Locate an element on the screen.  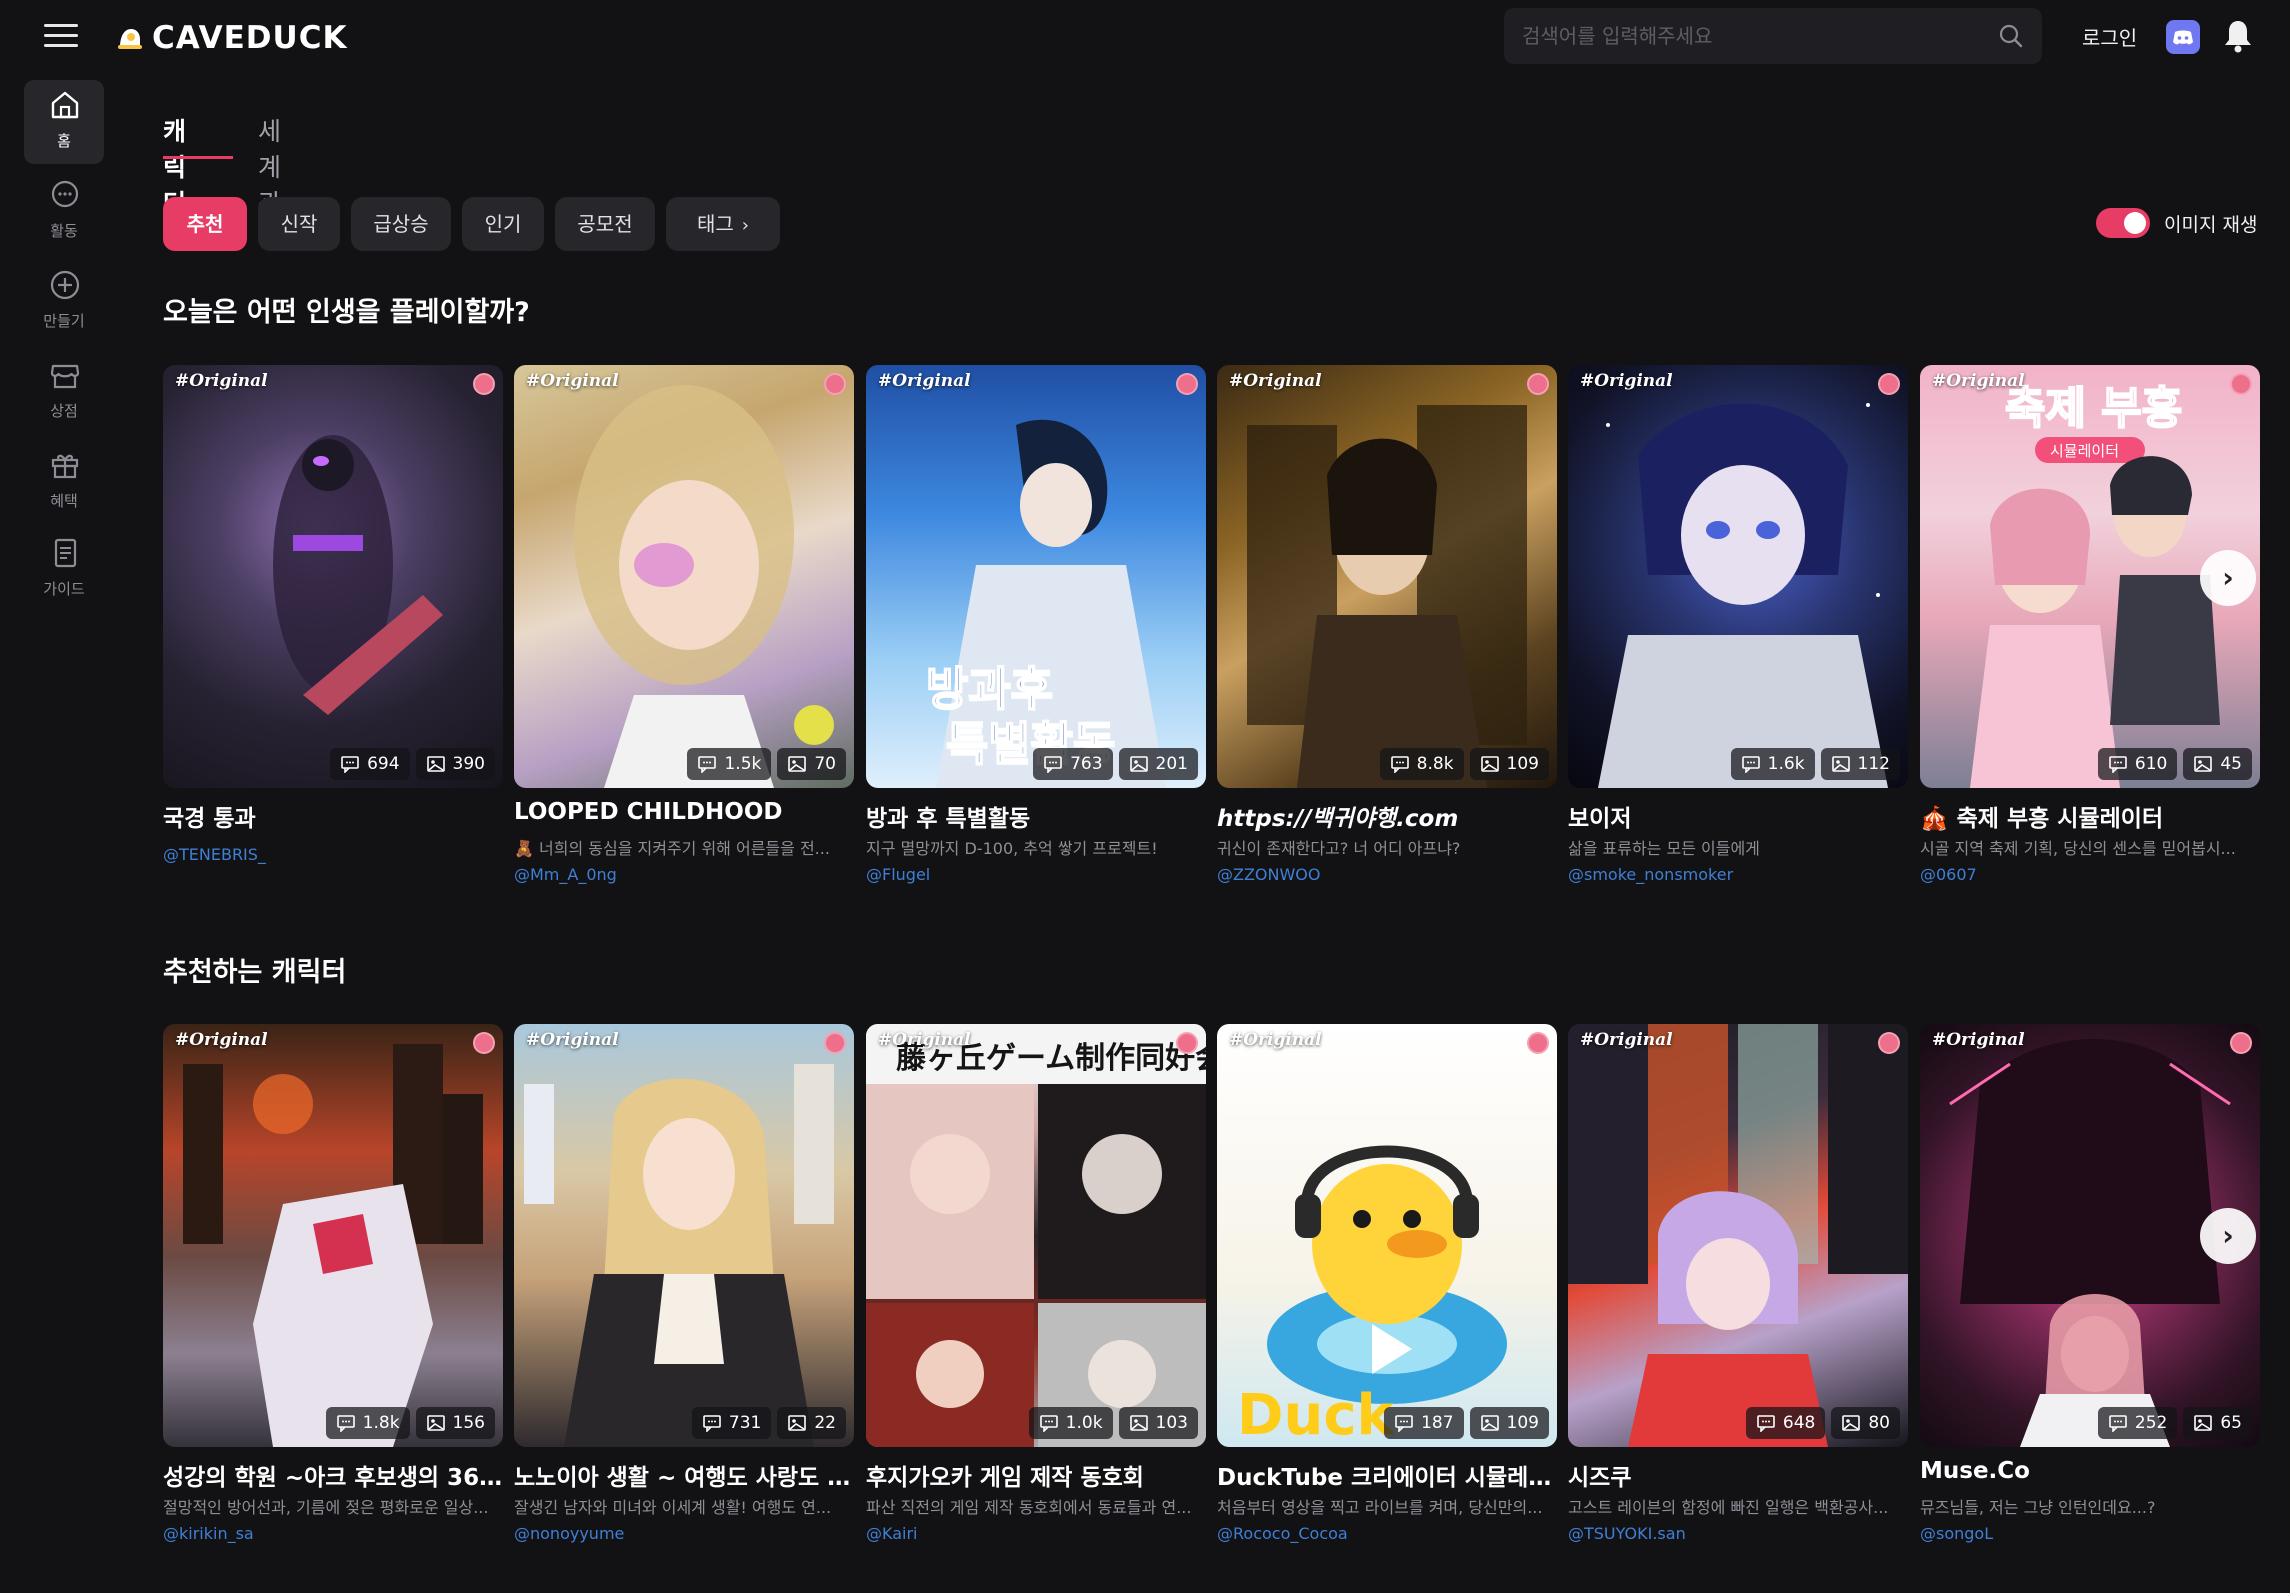
chip-rising: 급상승 is located at coordinates (401, 224).